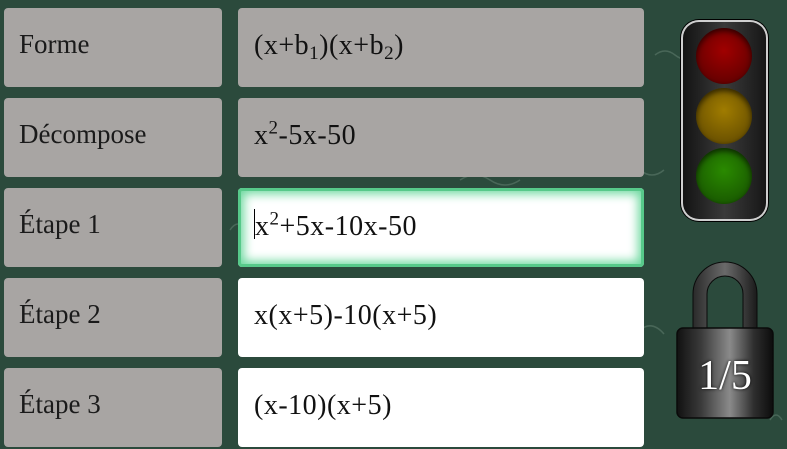 The height and width of the screenshot is (449, 787). Describe the element at coordinates (724, 56) in the screenshot. I see `red-lamp-icon` at that location.